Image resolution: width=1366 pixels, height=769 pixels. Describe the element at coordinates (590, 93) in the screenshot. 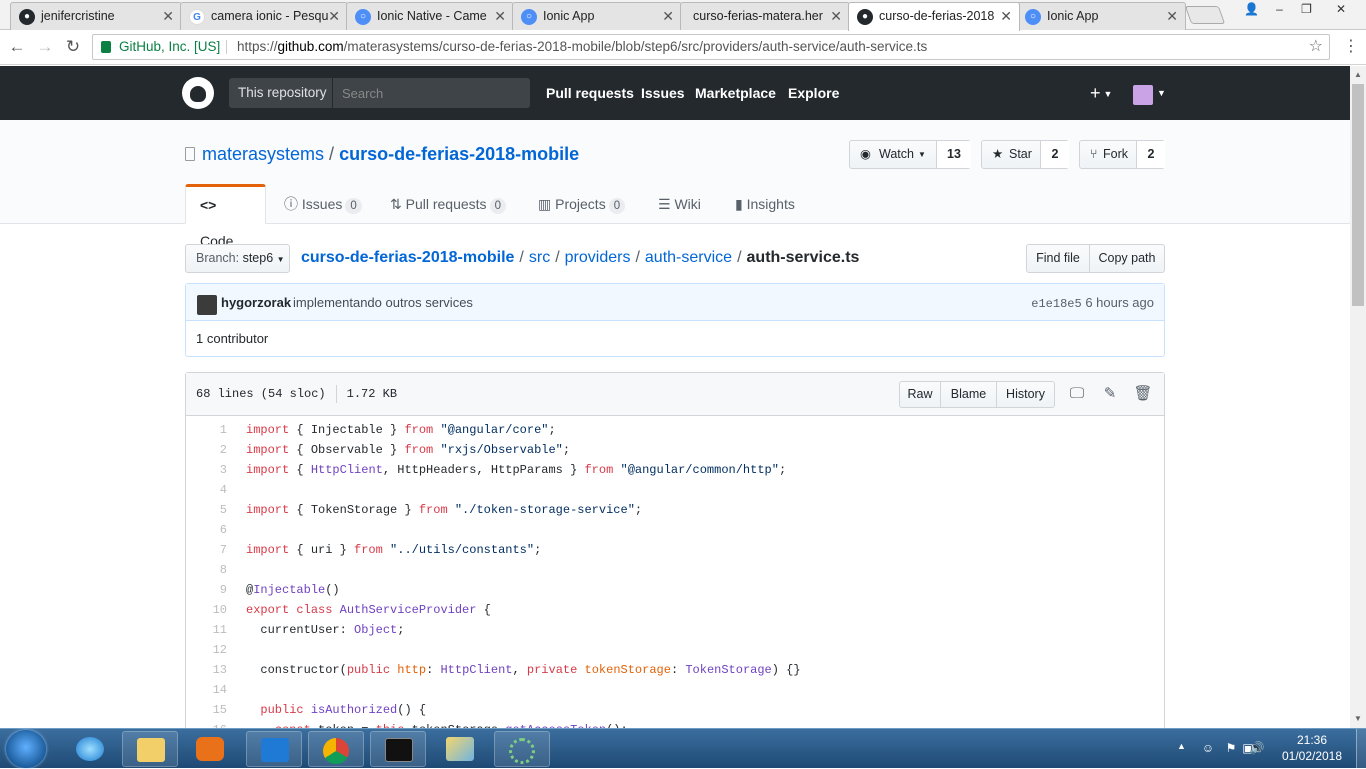

I see `nav-pull-requests: Pull requests` at that location.